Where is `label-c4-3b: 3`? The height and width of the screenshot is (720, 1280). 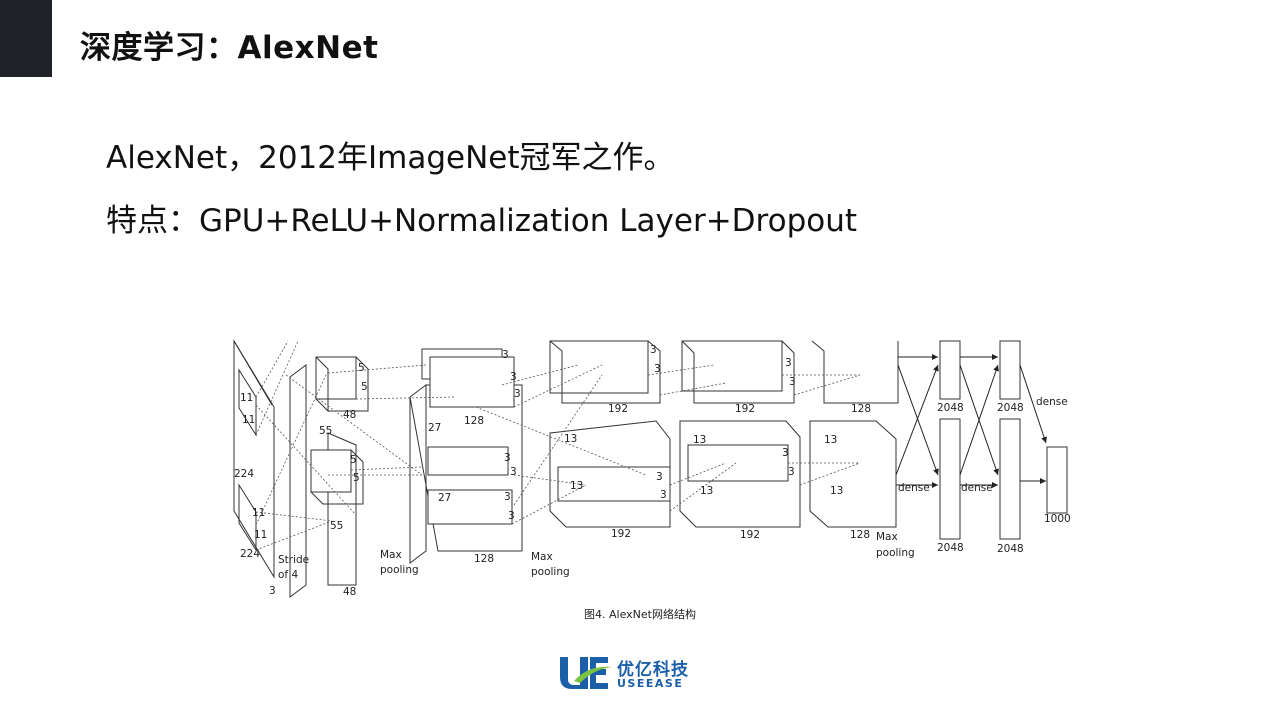
label-c4-3b: 3 is located at coordinates (792, 382).